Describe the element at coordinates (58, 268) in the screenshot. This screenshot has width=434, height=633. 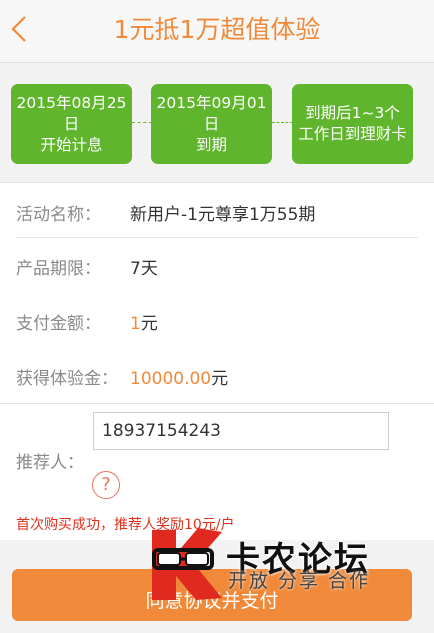
I see `term-label: 产品期限：` at that location.